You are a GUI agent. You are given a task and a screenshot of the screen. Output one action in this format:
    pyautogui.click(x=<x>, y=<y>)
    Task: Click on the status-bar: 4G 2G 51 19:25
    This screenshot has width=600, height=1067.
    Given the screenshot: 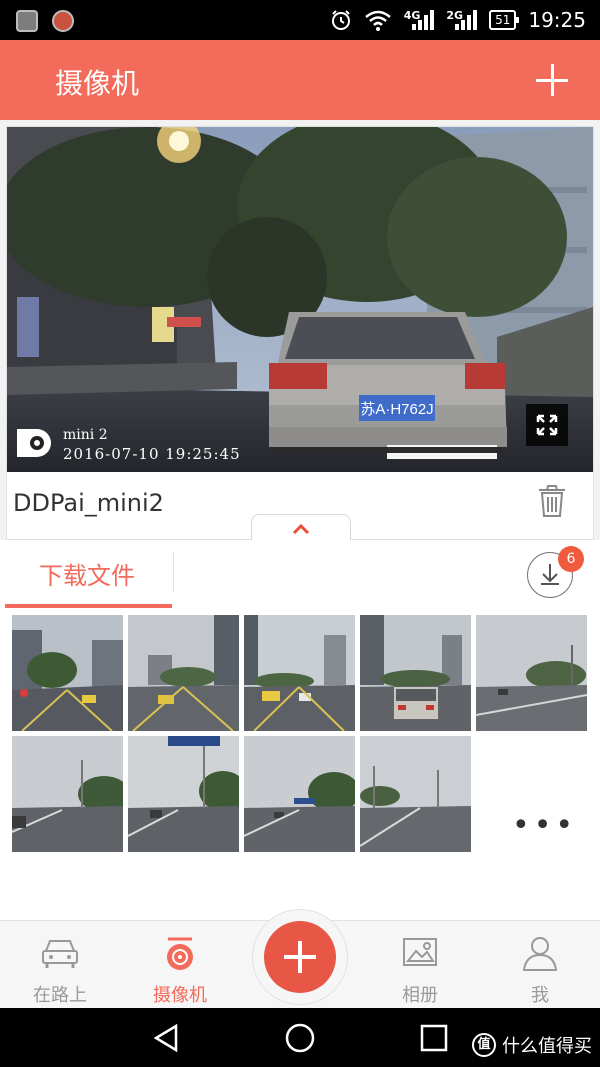 What is the action you would take?
    pyautogui.click(x=300, y=20)
    